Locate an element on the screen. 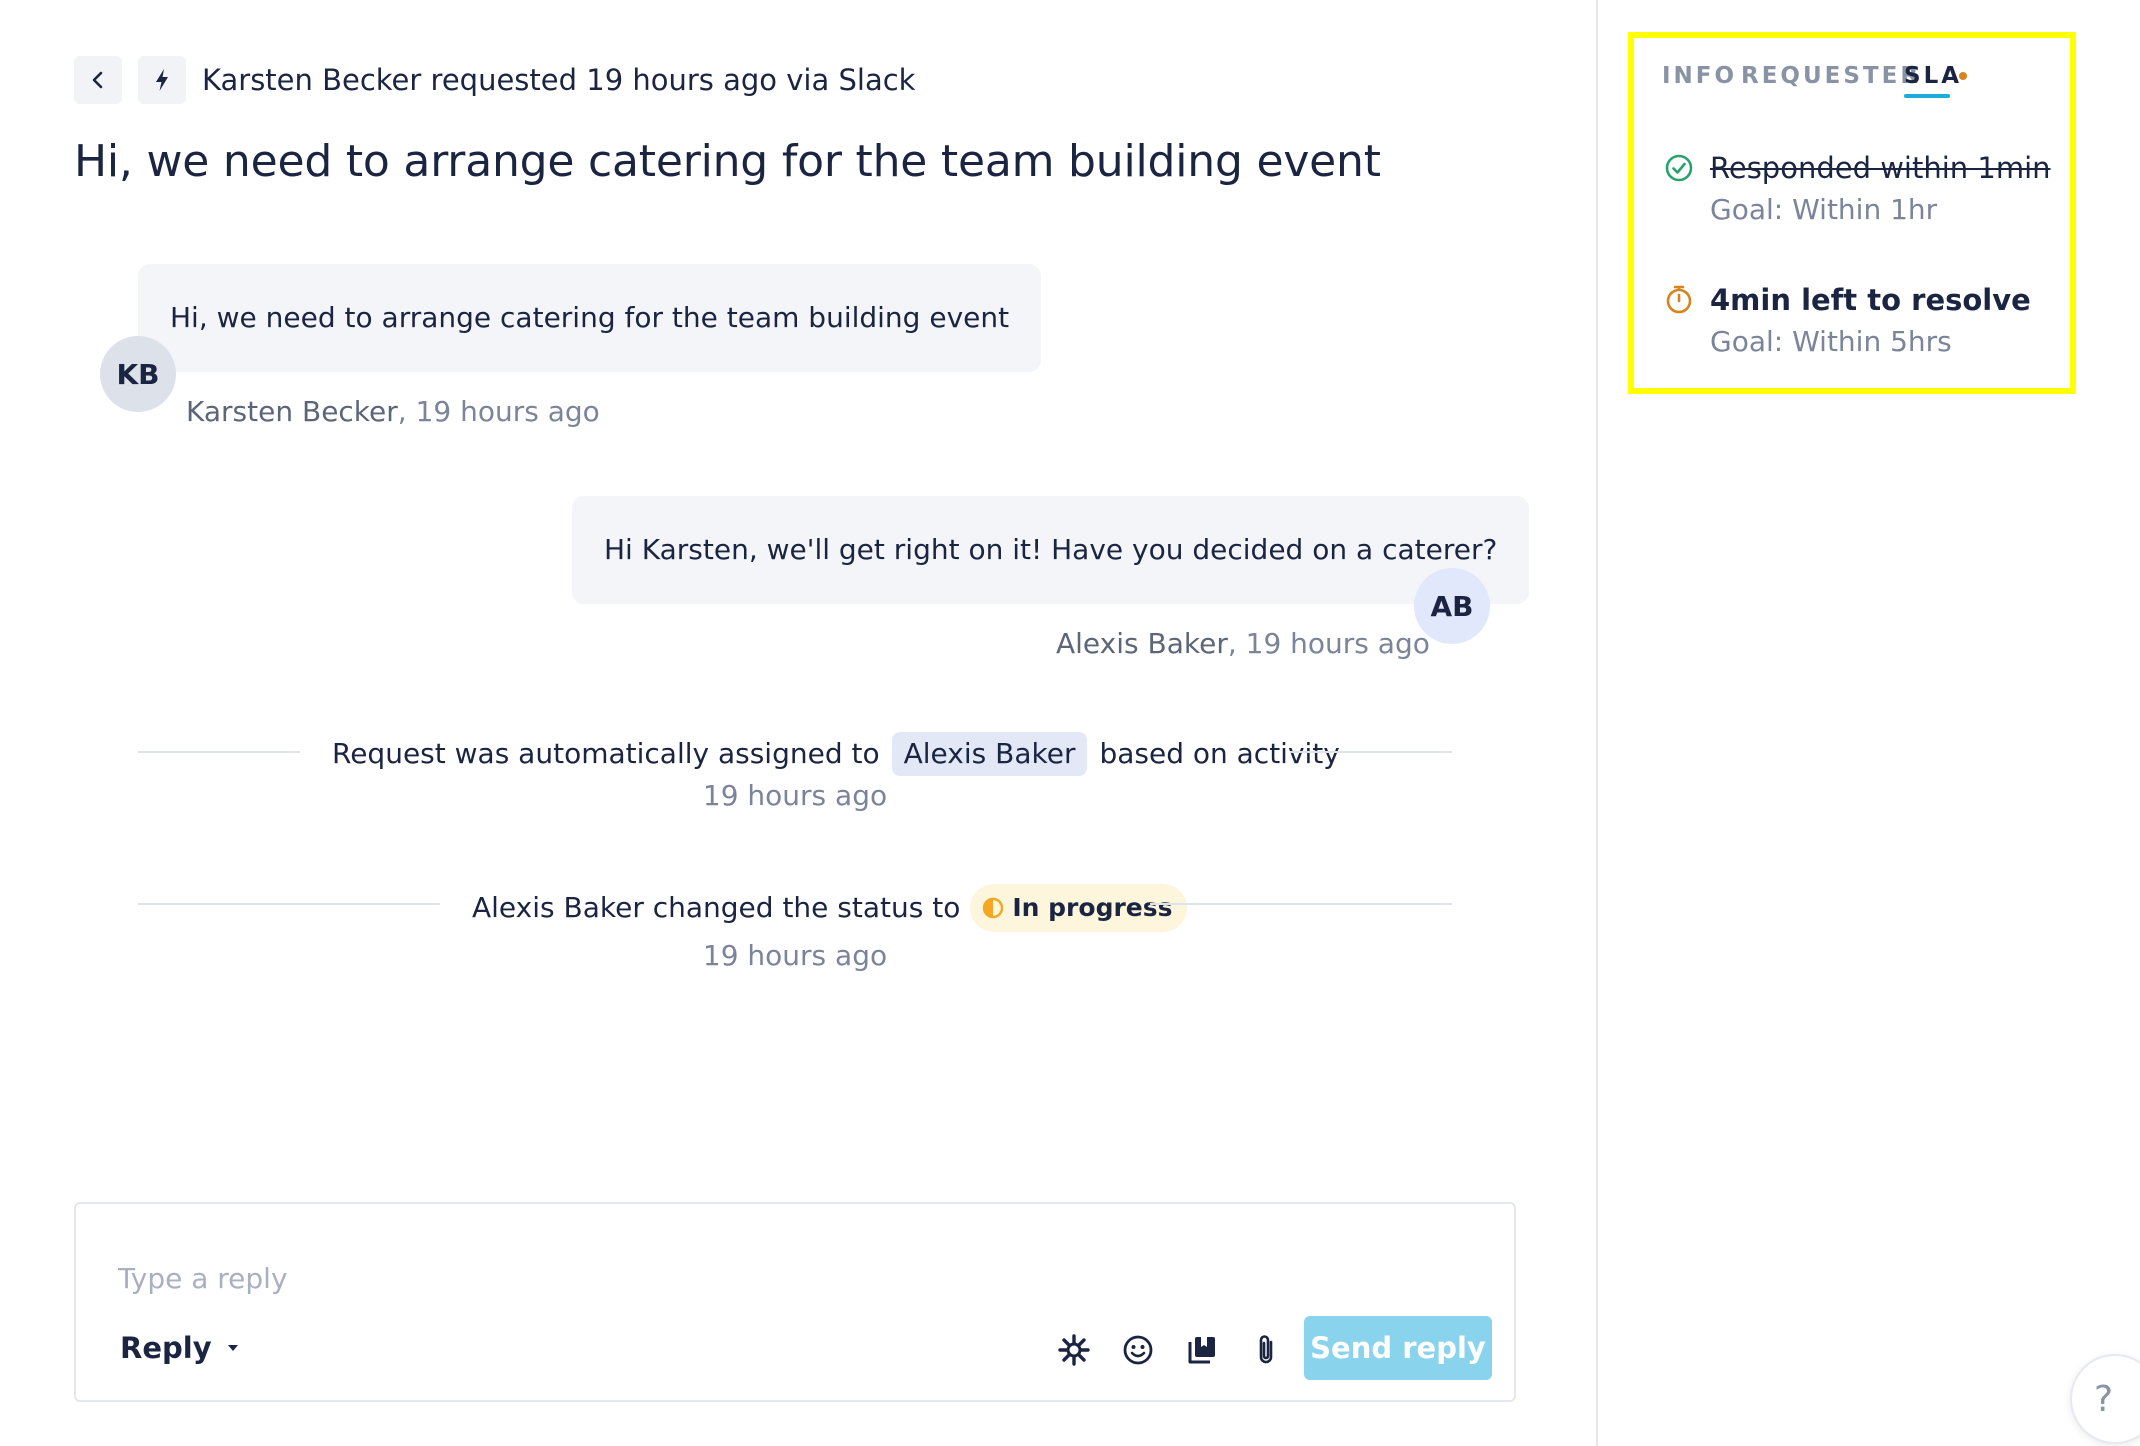 This screenshot has height=1446, width=2140. reply-composer: Reply is located at coordinates (795, 1302).